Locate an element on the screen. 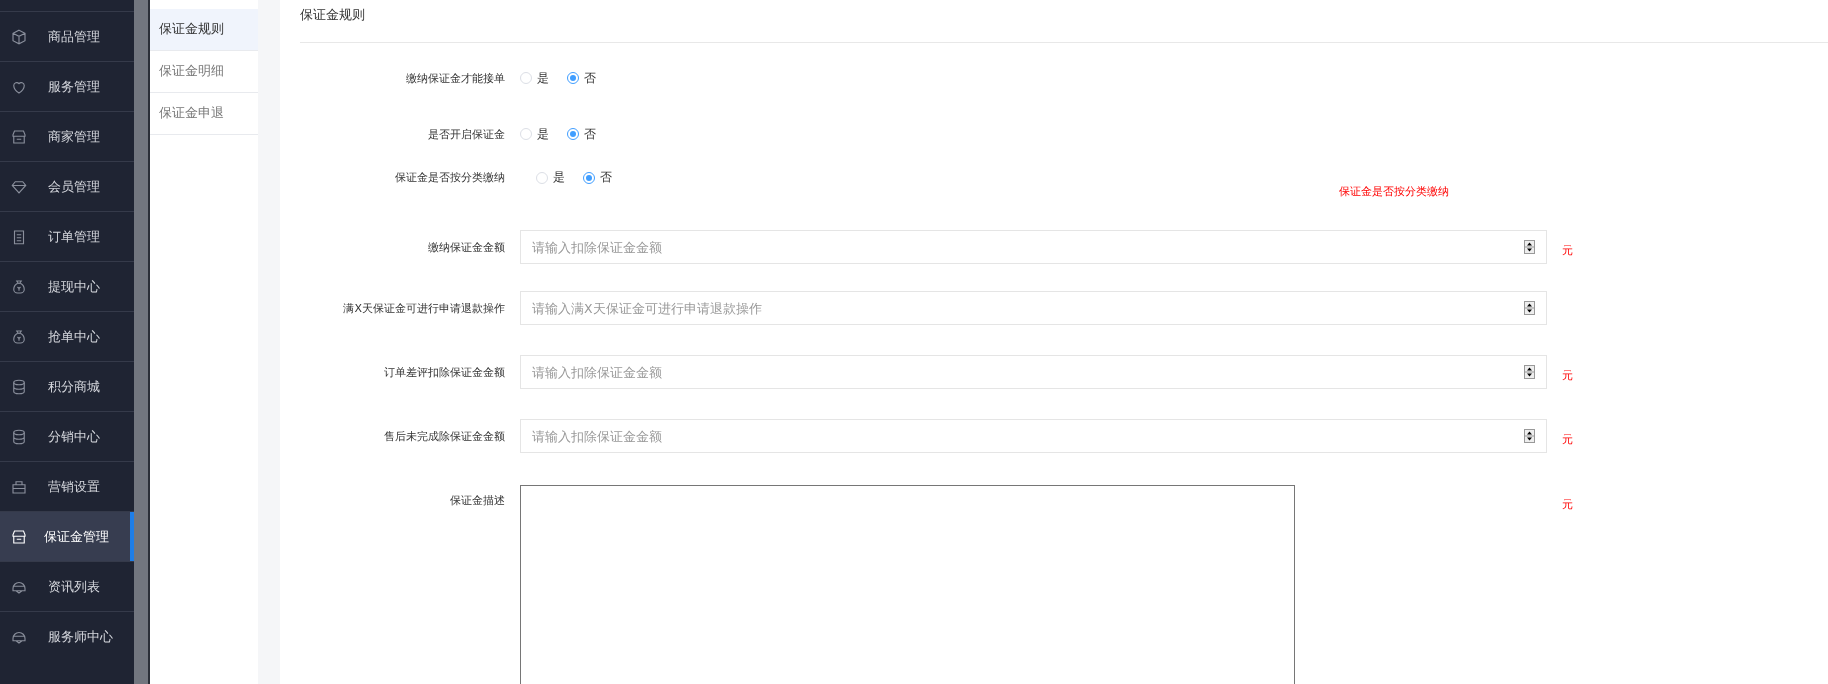  hint-text: 保证金是否按分类缴纳 is located at coordinates (1394, 191).